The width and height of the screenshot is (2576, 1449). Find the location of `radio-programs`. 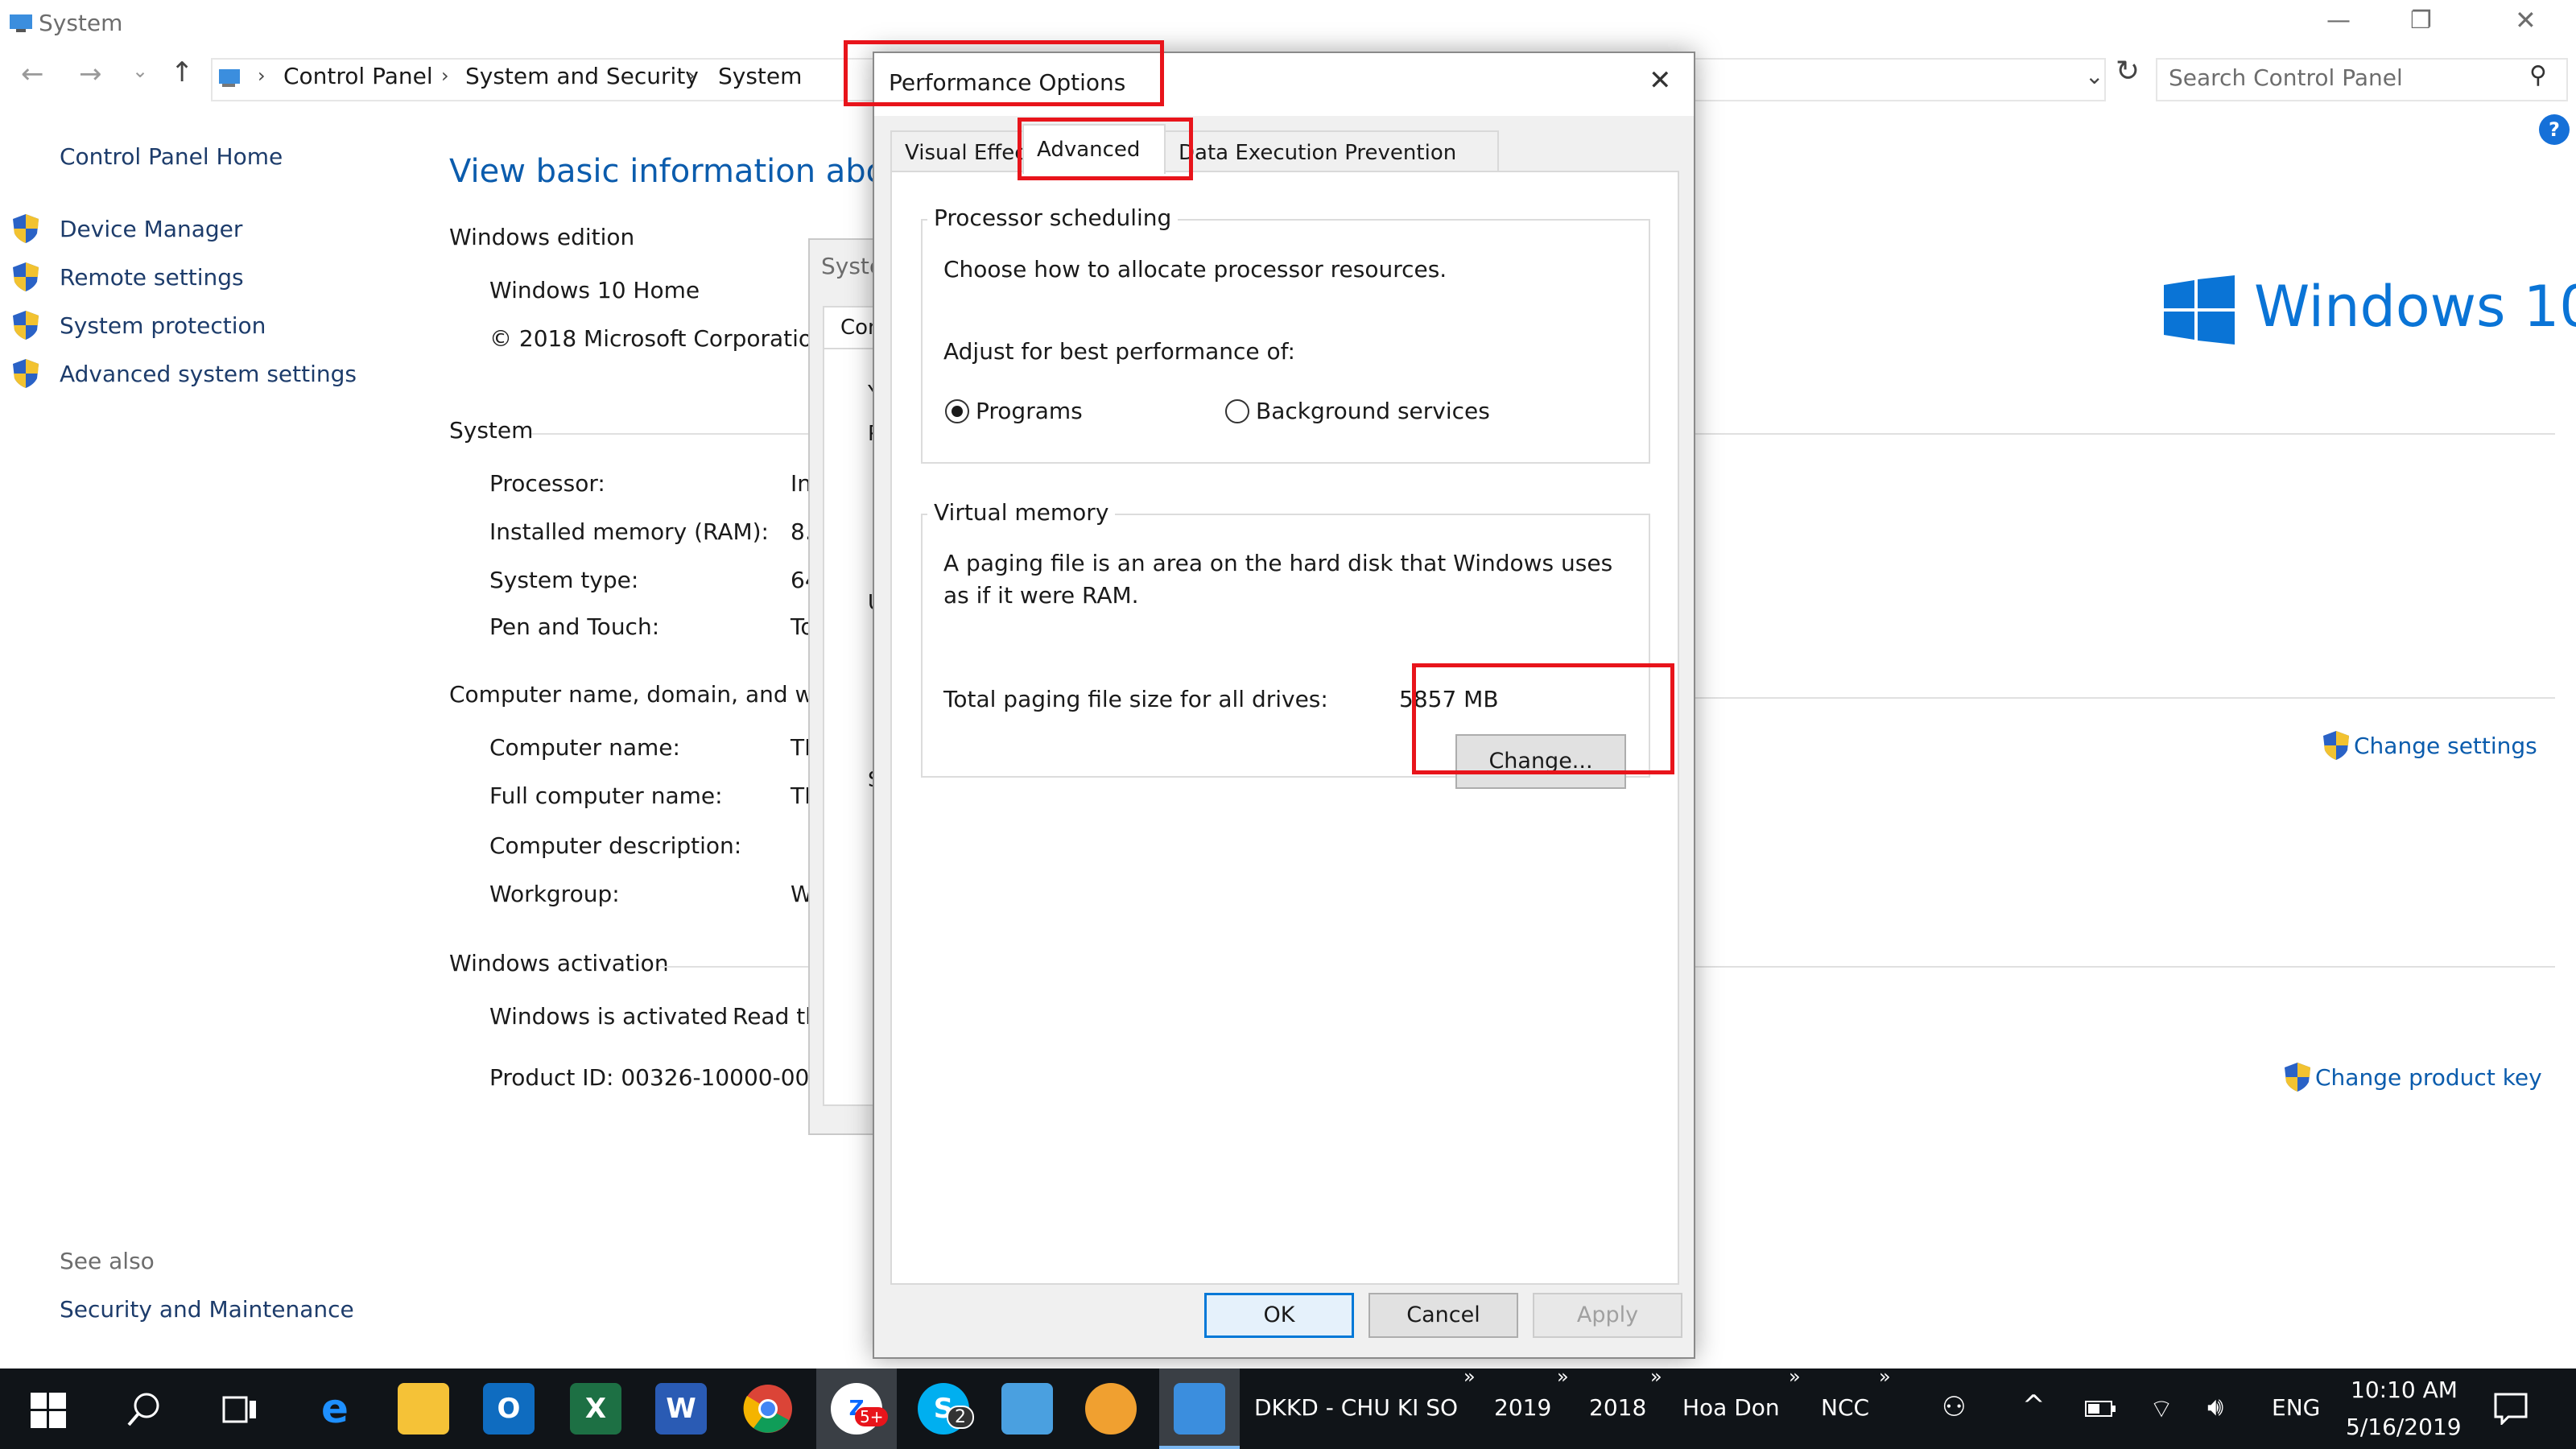

radio-programs is located at coordinates (957, 411).